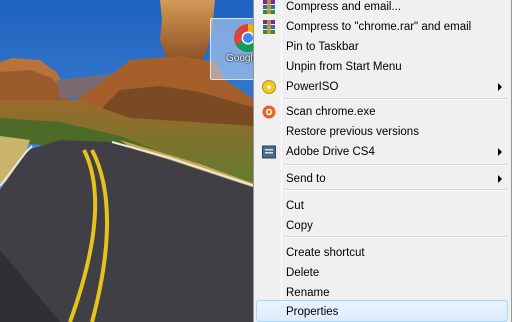  Describe the element at coordinates (312, 87) in the screenshot. I see `menu-item-label: PowerISO` at that location.